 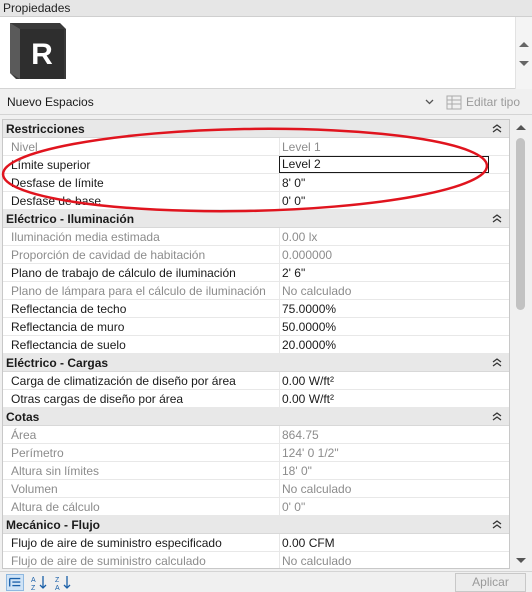 What do you see at coordinates (394, 255) in the screenshot?
I see `property-value: 0.000000` at bounding box center [394, 255].